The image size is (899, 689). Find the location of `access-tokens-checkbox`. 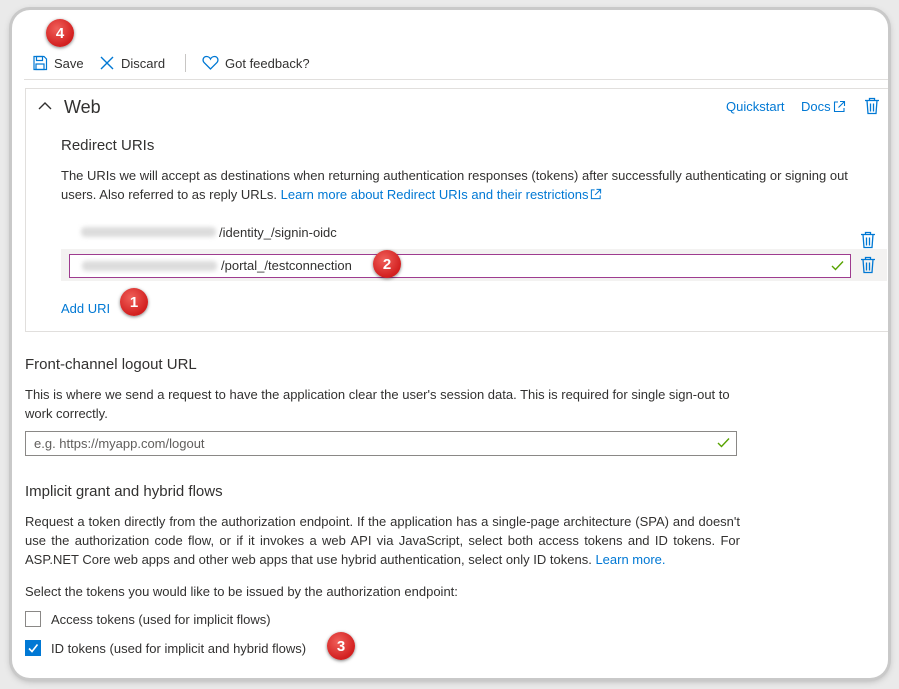

access-tokens-checkbox is located at coordinates (33, 619).